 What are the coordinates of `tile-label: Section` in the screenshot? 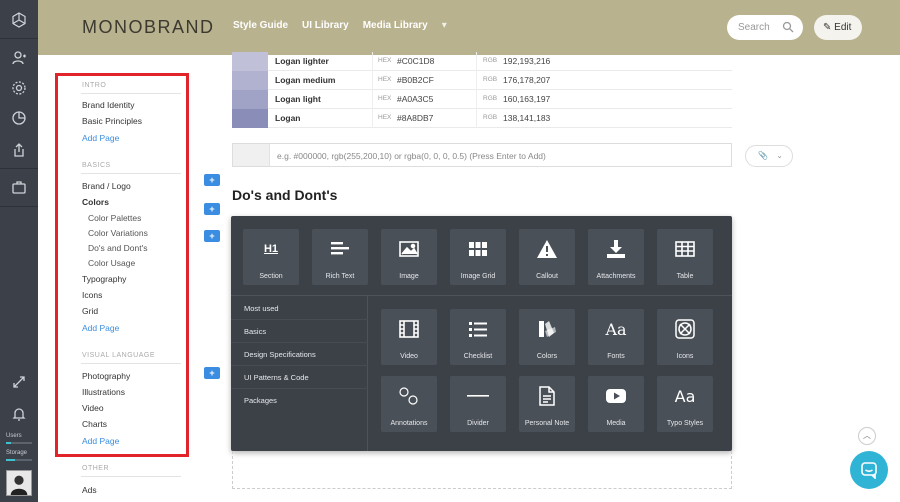 It's located at (271, 276).